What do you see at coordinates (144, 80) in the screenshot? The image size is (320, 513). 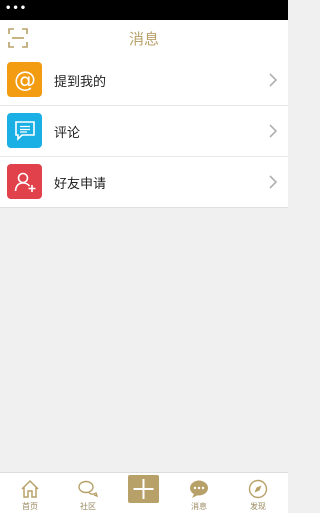 I see `list-item-mentions: @ 提到我的` at bounding box center [144, 80].